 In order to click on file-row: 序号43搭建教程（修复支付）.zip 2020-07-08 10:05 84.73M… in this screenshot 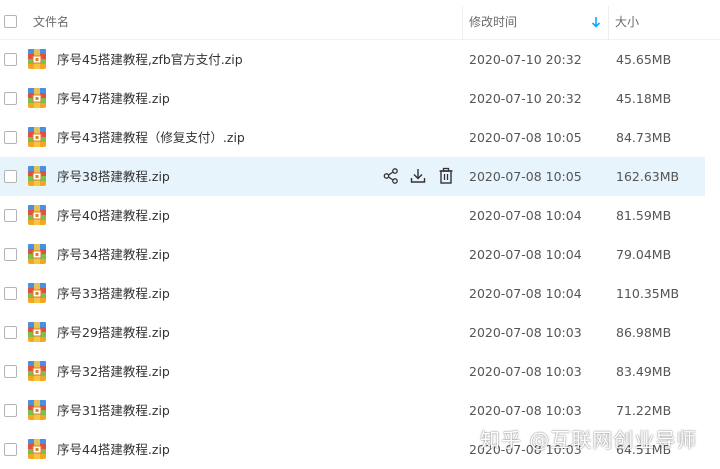, I will do `click(360, 137)`.